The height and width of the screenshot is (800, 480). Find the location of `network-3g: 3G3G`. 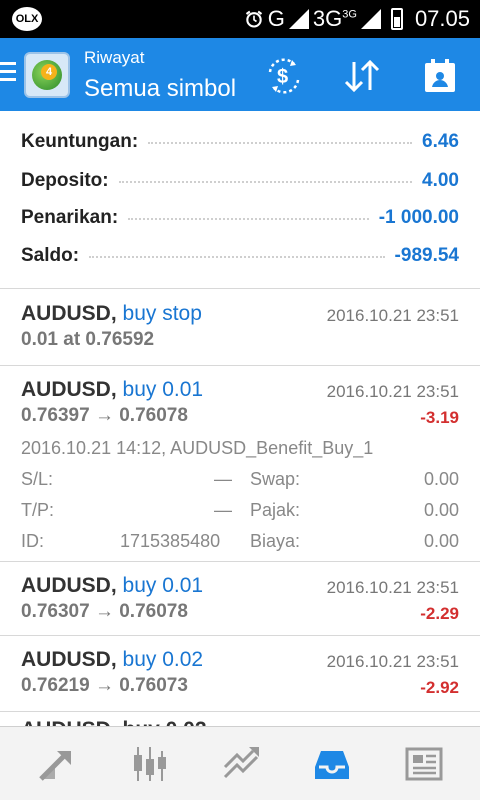

network-3g: 3G3G is located at coordinates (334, 18).